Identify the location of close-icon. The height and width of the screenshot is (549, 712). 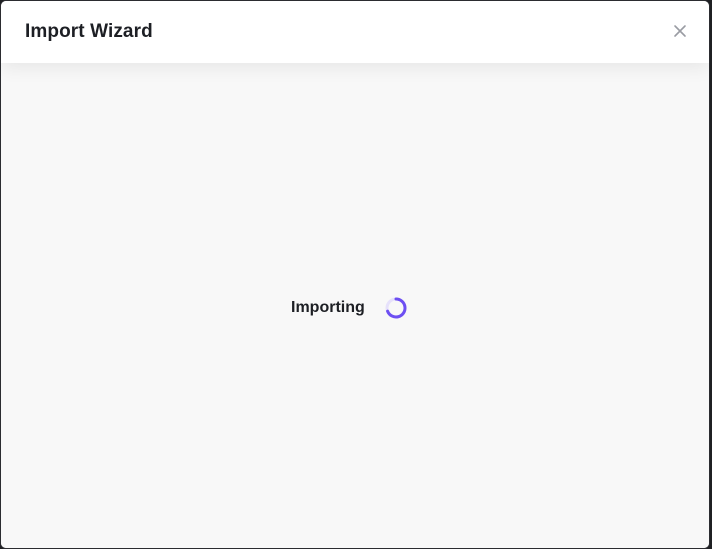
(680, 31).